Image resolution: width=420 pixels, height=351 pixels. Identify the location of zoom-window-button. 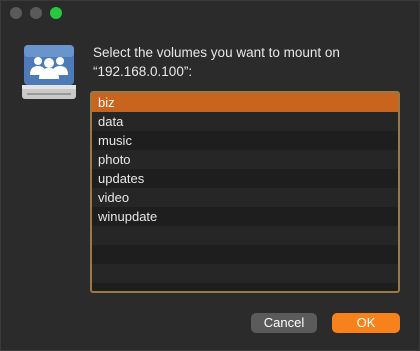
(56, 13).